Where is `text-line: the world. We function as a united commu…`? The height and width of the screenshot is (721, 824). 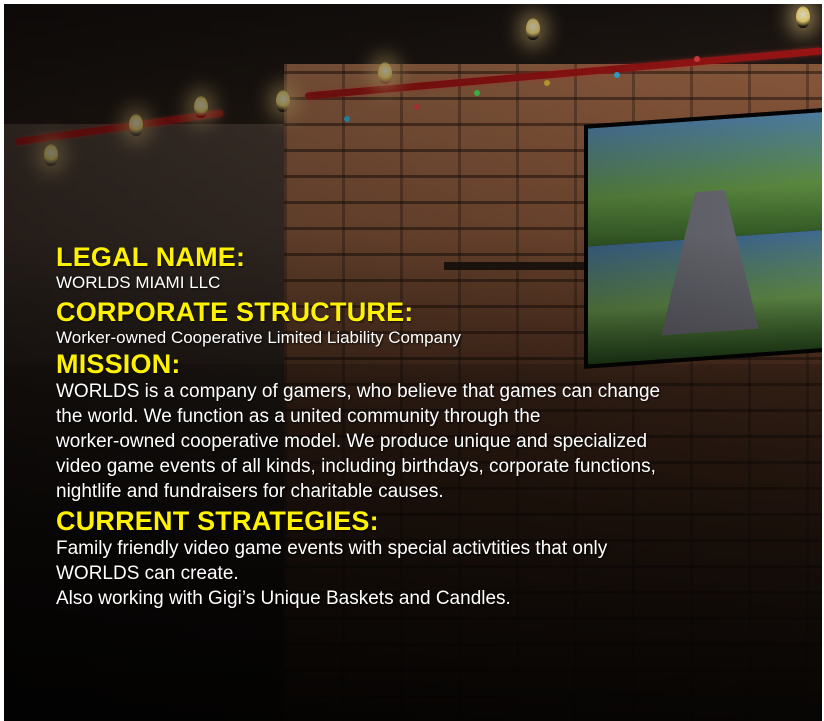 text-line: the world. We function as a united commu… is located at coordinates (298, 416).